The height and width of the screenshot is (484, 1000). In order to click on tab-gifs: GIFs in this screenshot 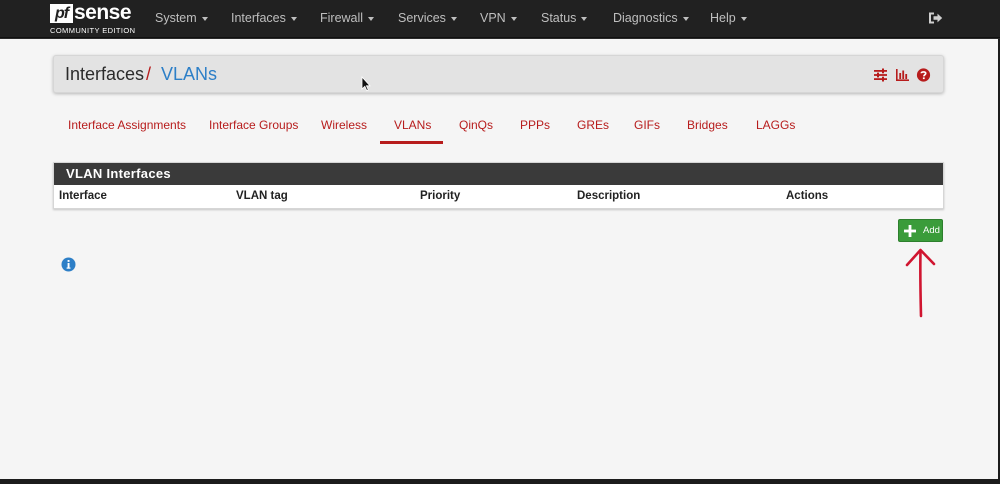, I will do `click(647, 128)`.